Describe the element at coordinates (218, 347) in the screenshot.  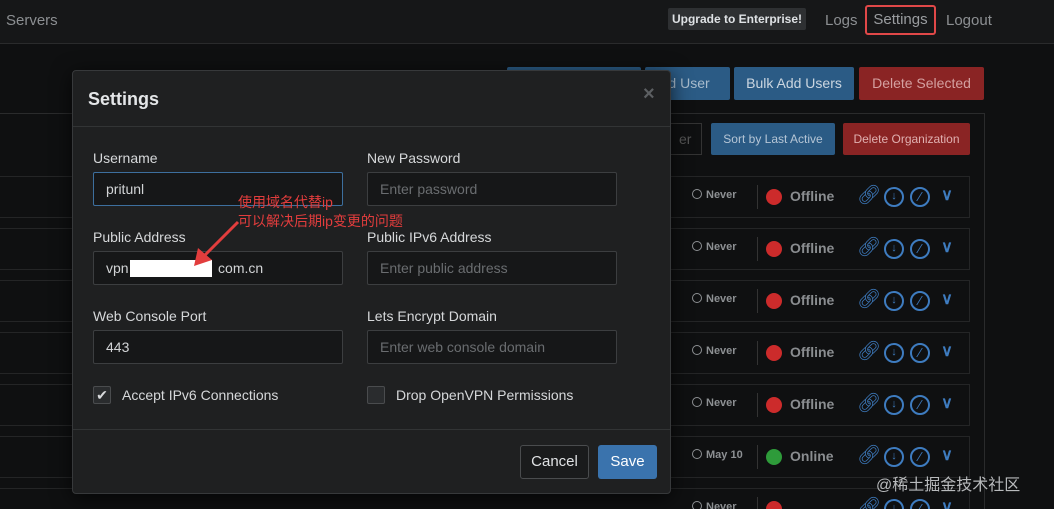
I see `web-console-port-input` at that location.